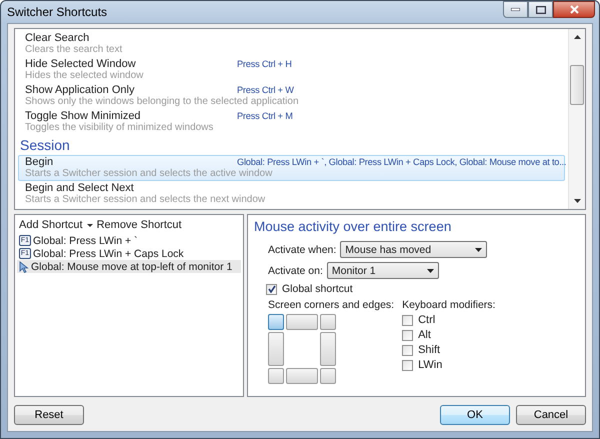  I want to click on modifier-checkbox: Shift, so click(449, 350).